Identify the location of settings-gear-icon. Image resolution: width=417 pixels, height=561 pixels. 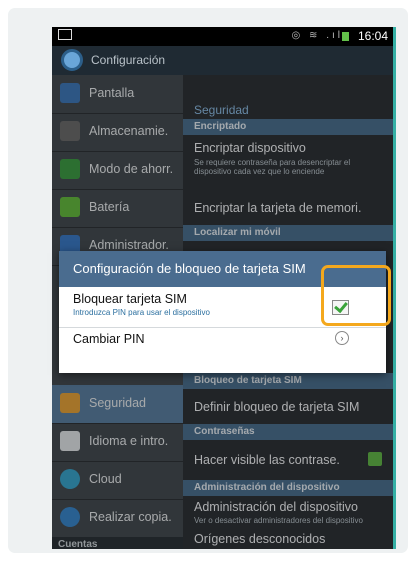
(72, 60).